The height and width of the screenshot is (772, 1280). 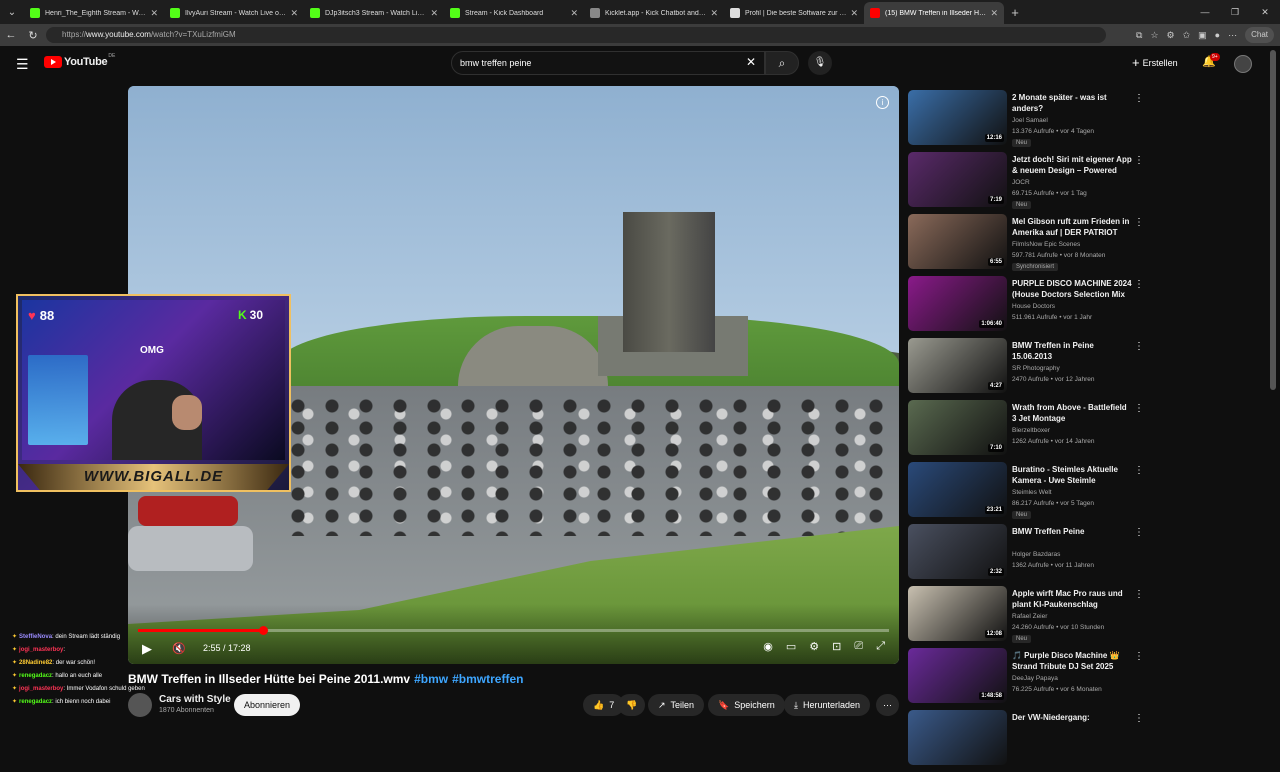 What do you see at coordinates (1273, 220) in the screenshot?
I see `page-scrollbar` at bounding box center [1273, 220].